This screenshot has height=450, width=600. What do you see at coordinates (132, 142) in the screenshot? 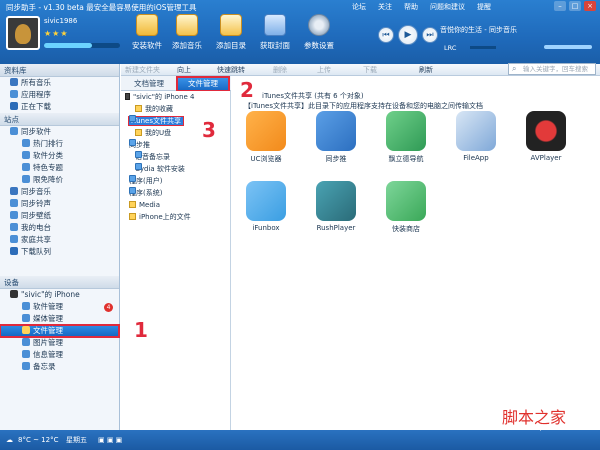
I see `app-icon` at bounding box center [132, 142].